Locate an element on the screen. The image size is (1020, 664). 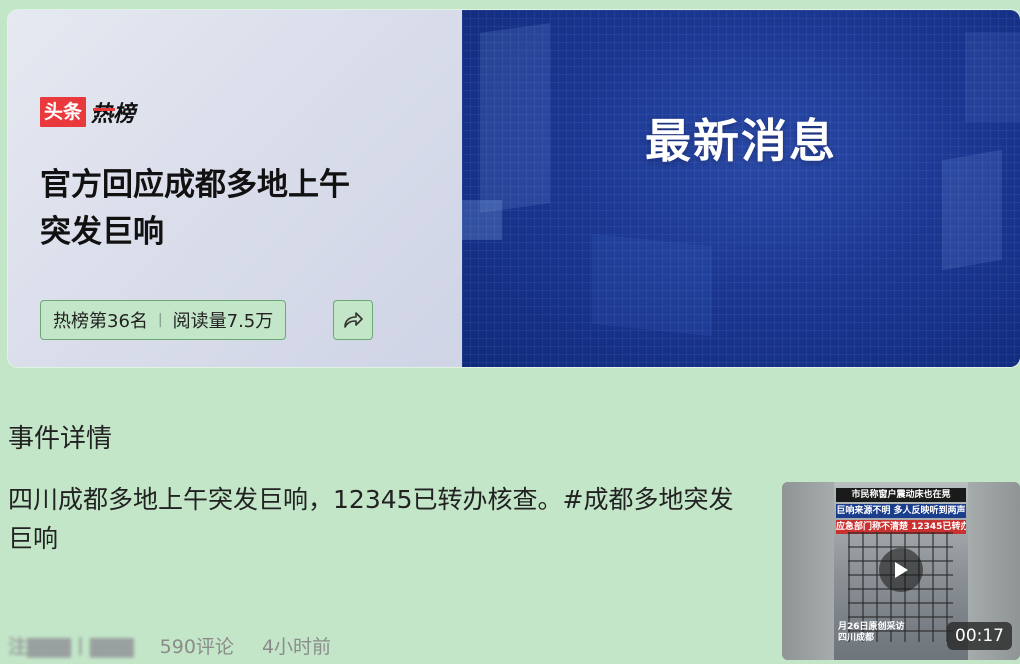
play-button is located at coordinates (901, 570).